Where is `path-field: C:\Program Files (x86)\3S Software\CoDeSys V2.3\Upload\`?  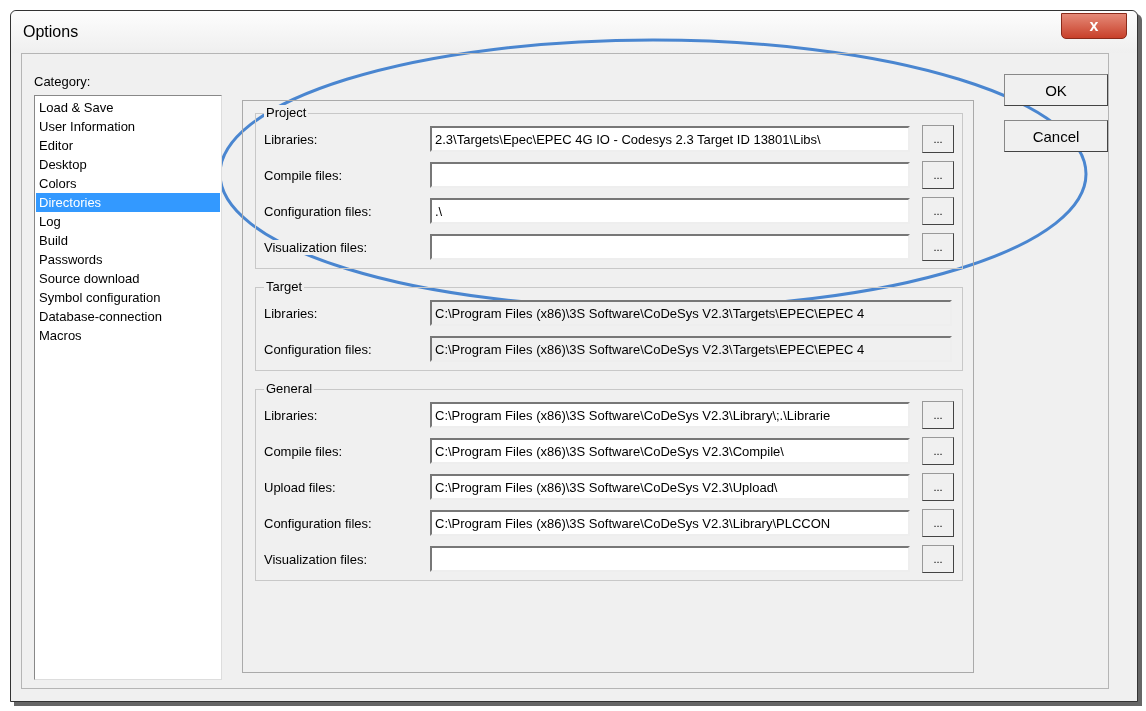
path-field: C:\Program Files (x86)\3S Software\CoDeSys V2.3\Upload\ is located at coordinates (670, 487).